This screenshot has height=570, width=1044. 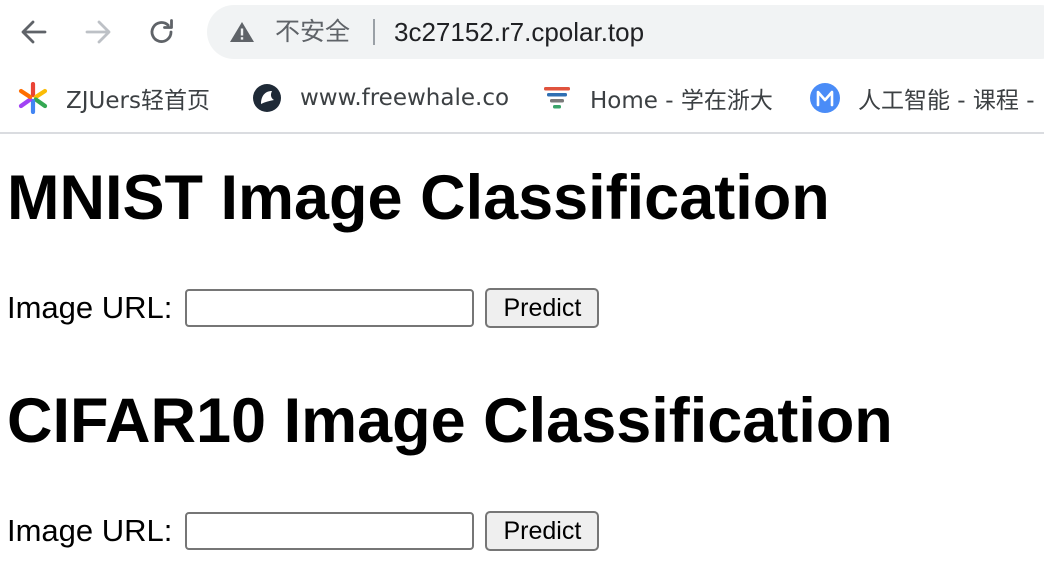 What do you see at coordinates (681, 101) in the screenshot?
I see `bookmark-label: Home - 学在浙大` at bounding box center [681, 101].